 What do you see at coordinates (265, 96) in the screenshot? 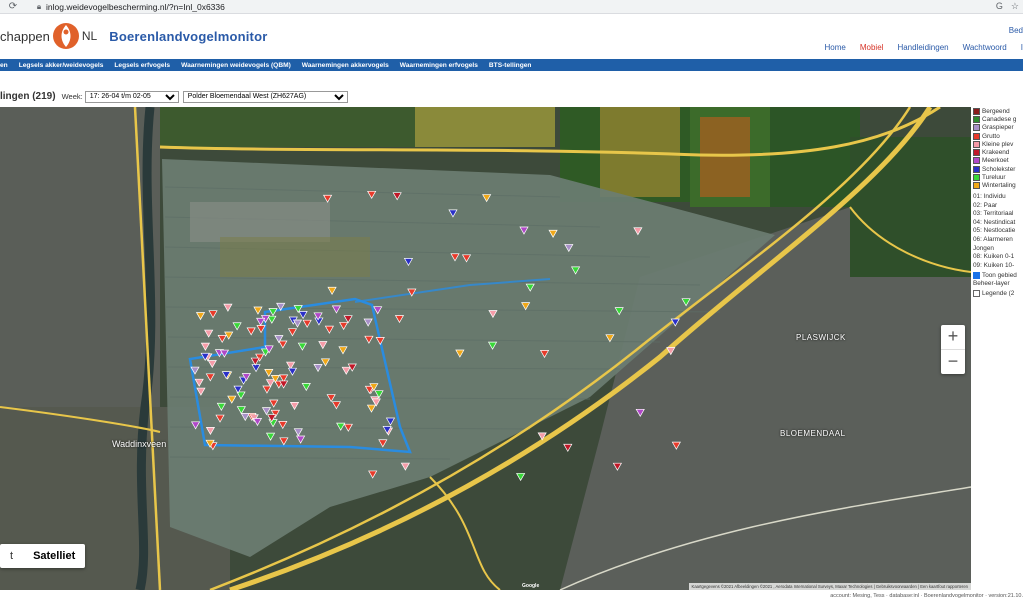
I see `area-select: Polder Bloemendaal West (ZH627AG)` at bounding box center [265, 96].